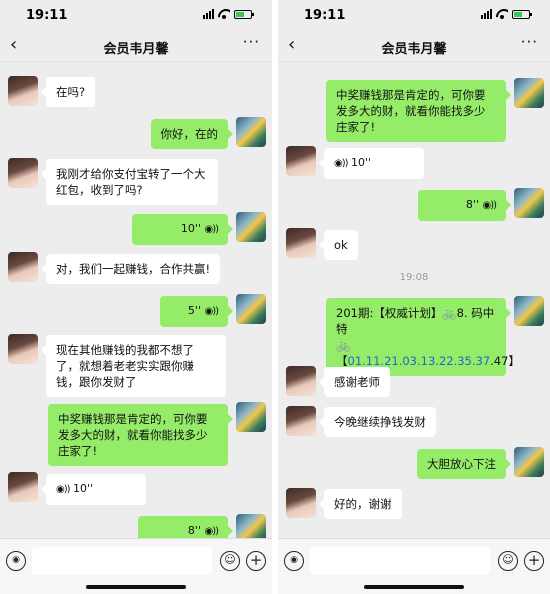  I want to click on message-text: 在吗?, so click(71, 92).